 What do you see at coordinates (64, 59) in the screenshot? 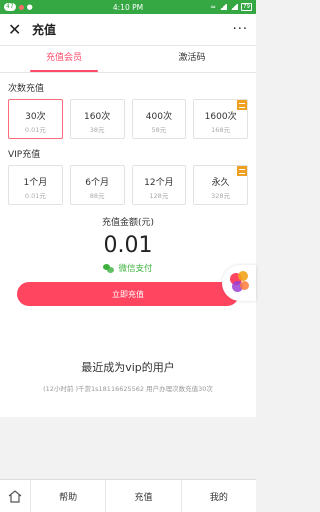
I see `tab-recharge-member: 充值会员` at bounding box center [64, 59].